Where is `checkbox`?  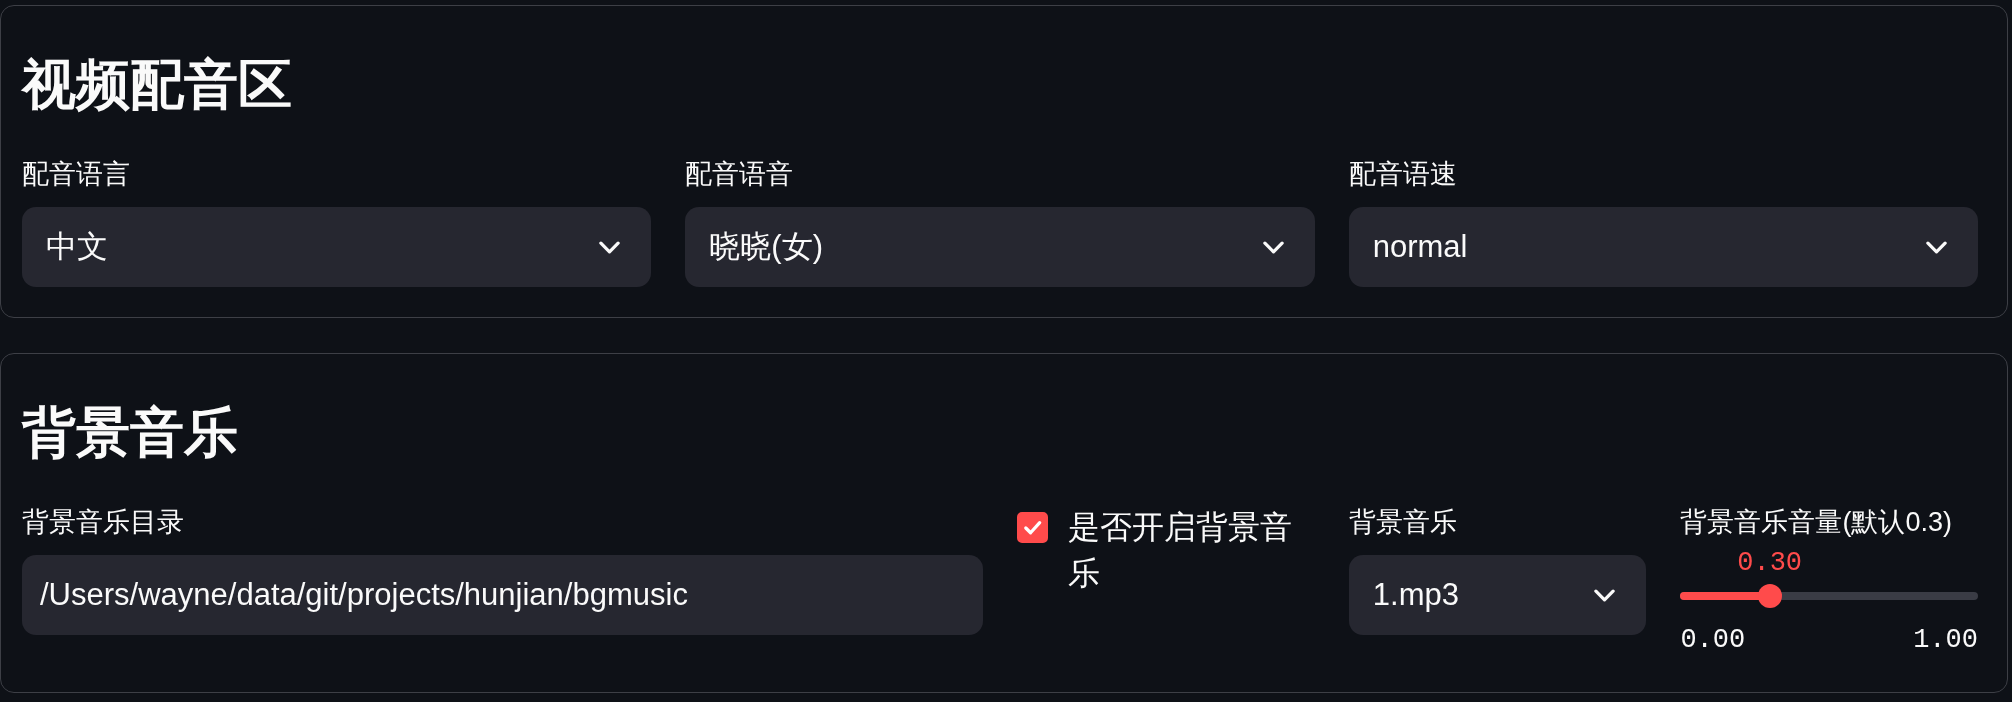
checkbox is located at coordinates (1033, 527).